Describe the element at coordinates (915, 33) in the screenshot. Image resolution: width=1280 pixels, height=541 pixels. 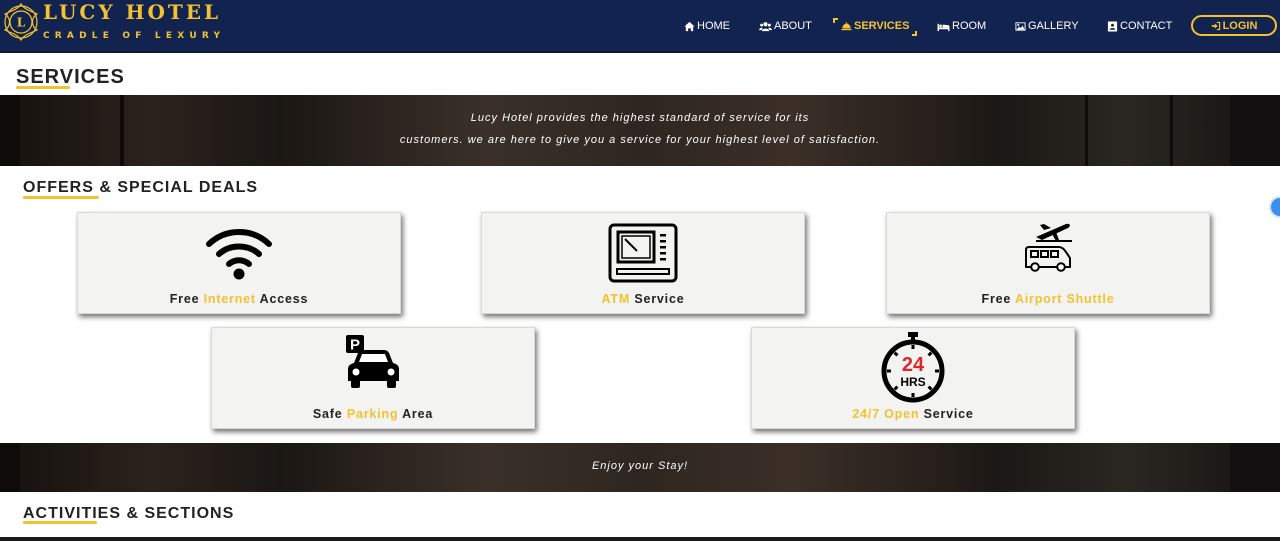
I see `active-bracket-bottom-right` at that location.